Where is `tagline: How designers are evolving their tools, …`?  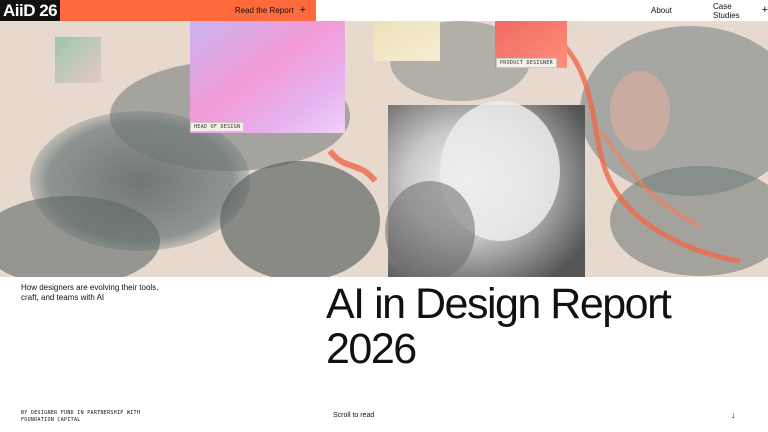 tagline: How designers are evolving their tools, … is located at coordinates (90, 292).